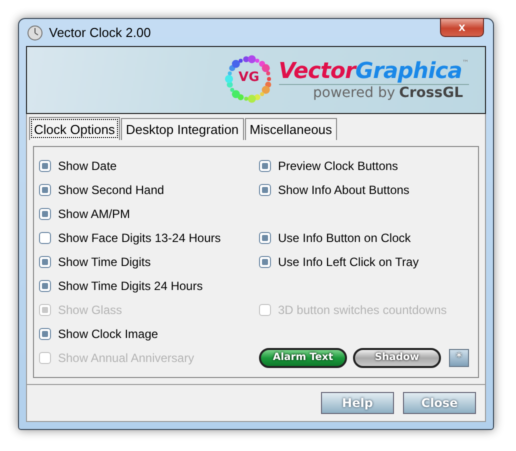 Image resolution: width=516 pixels, height=451 pixels. Describe the element at coordinates (149, 214) in the screenshot. I see `checkbox: Show AM/PM` at that location.